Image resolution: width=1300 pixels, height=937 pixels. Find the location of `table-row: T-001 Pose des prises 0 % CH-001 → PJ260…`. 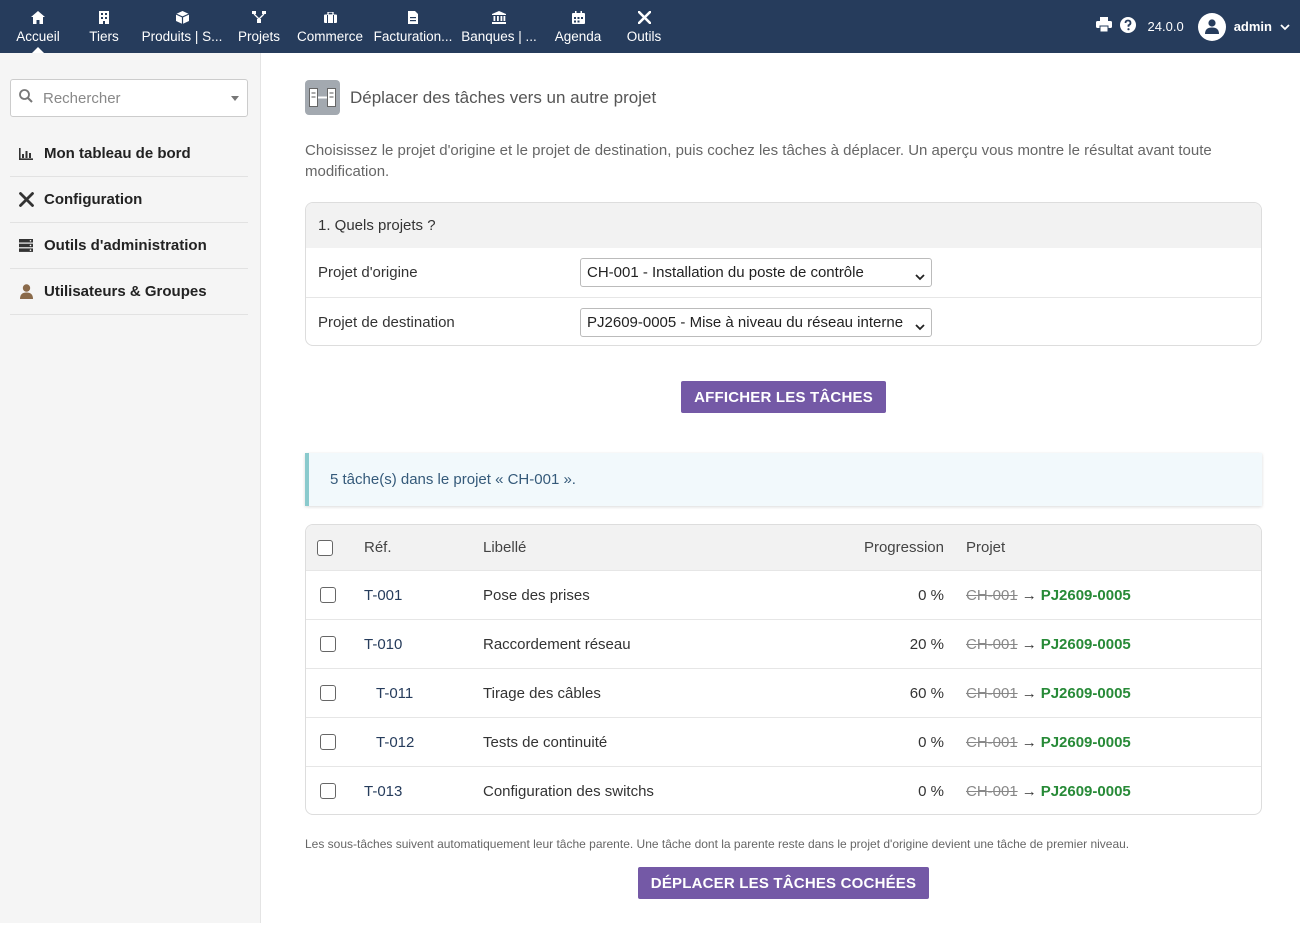

table-row: T-001 Pose des prises 0 % CH-001 → PJ260… is located at coordinates (783, 594).